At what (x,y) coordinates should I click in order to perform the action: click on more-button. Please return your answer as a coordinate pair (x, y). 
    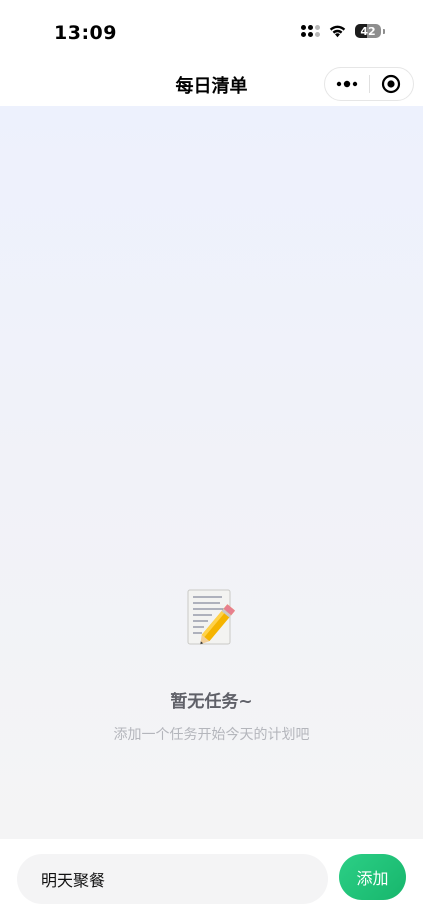
    Looking at the image, I should click on (347, 84).